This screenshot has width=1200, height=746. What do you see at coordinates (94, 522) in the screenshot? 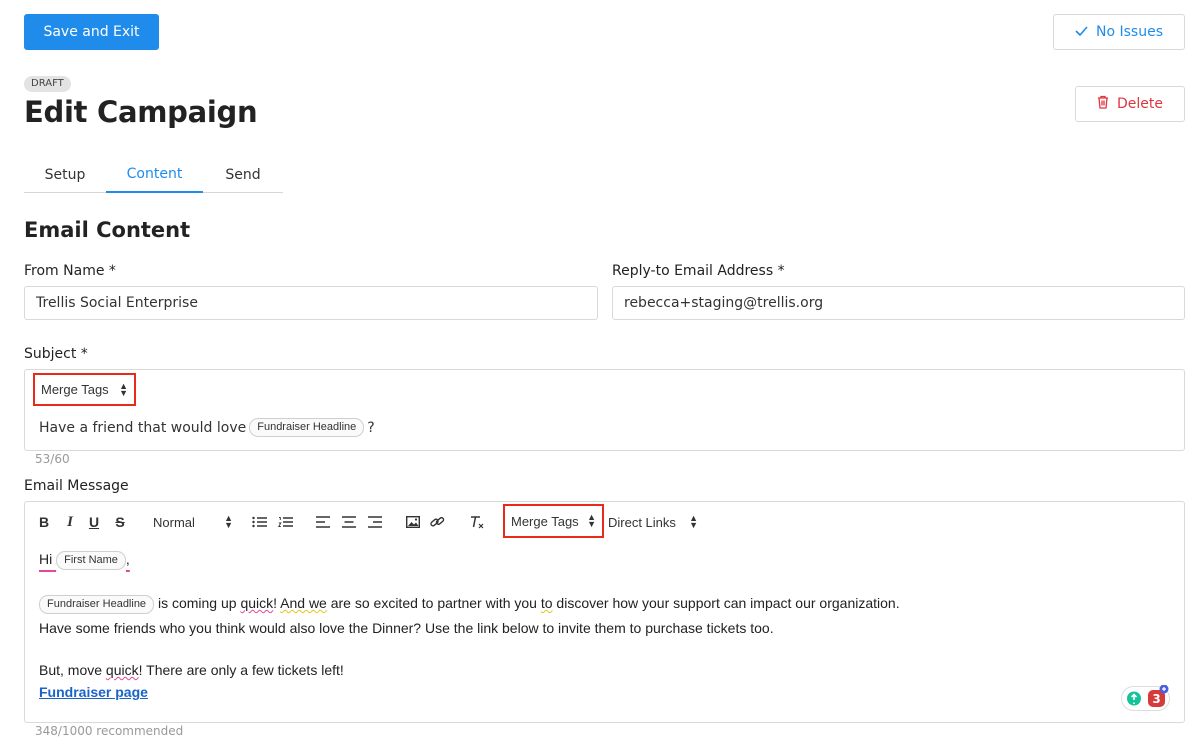
I see `underline-button: U` at bounding box center [94, 522].